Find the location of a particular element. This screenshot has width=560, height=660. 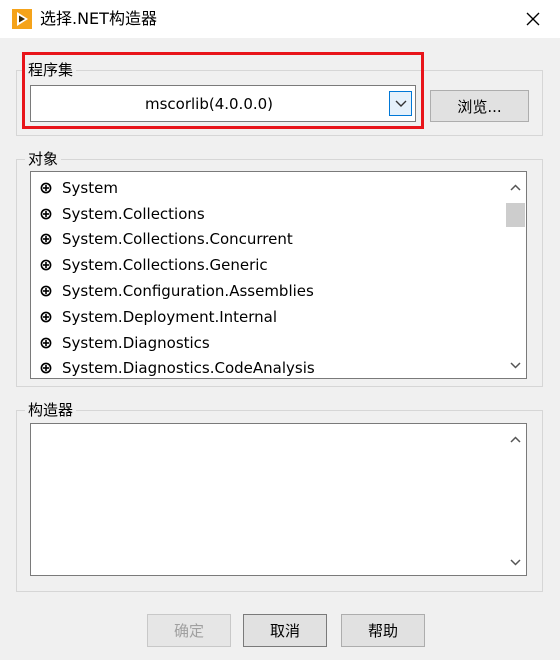

objects-scrollbar is located at coordinates (515, 275).